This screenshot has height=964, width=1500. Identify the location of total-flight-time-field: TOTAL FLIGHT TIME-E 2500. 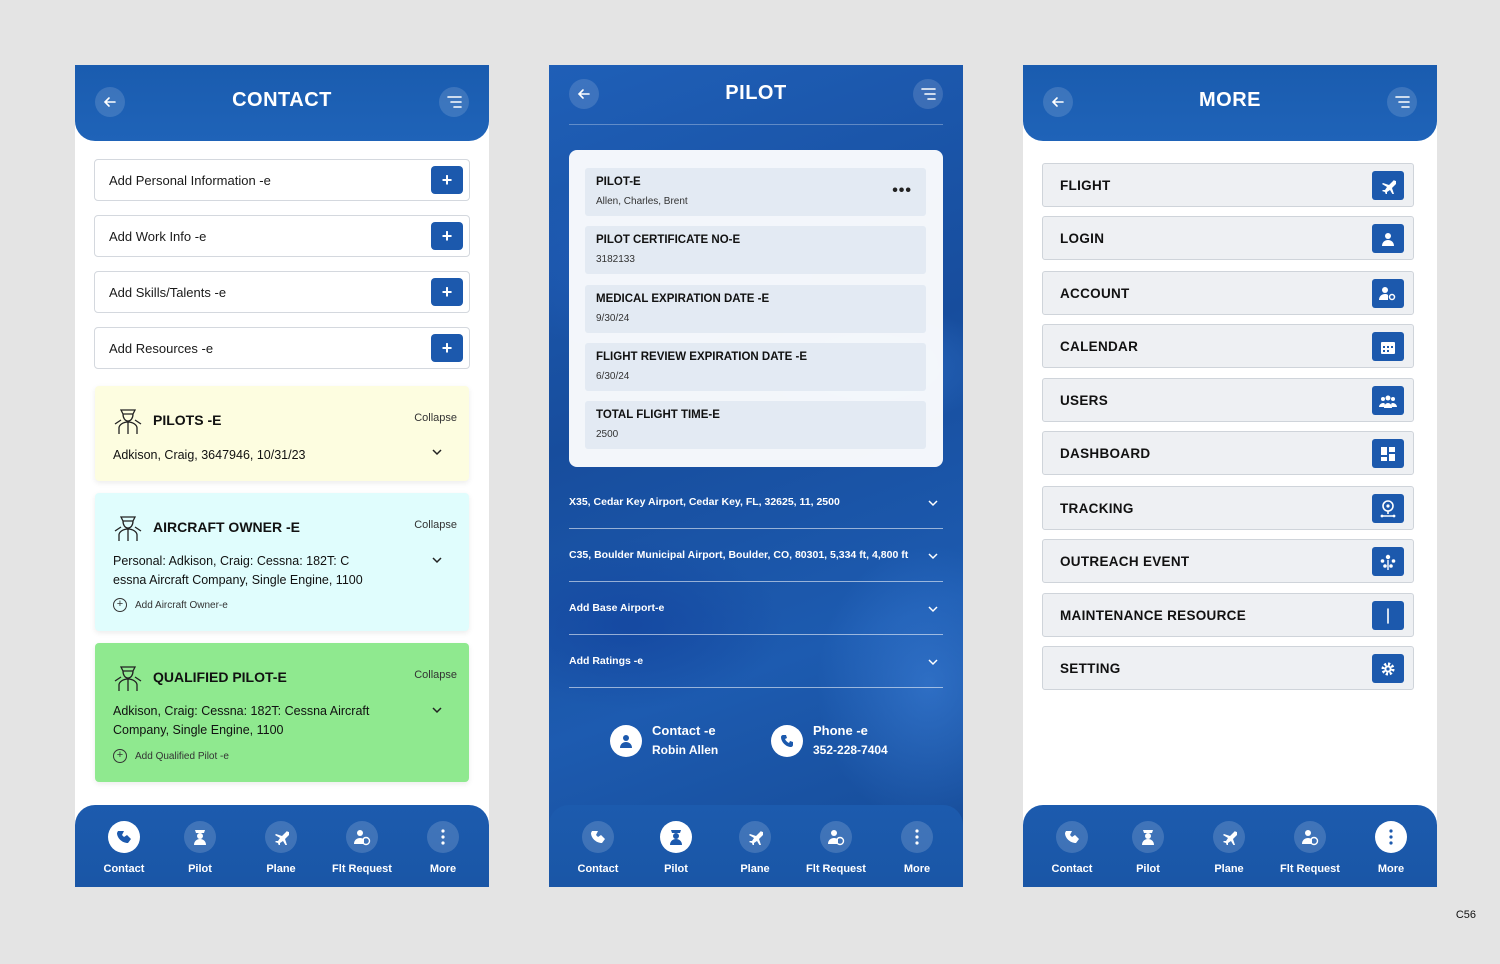
(755, 425).